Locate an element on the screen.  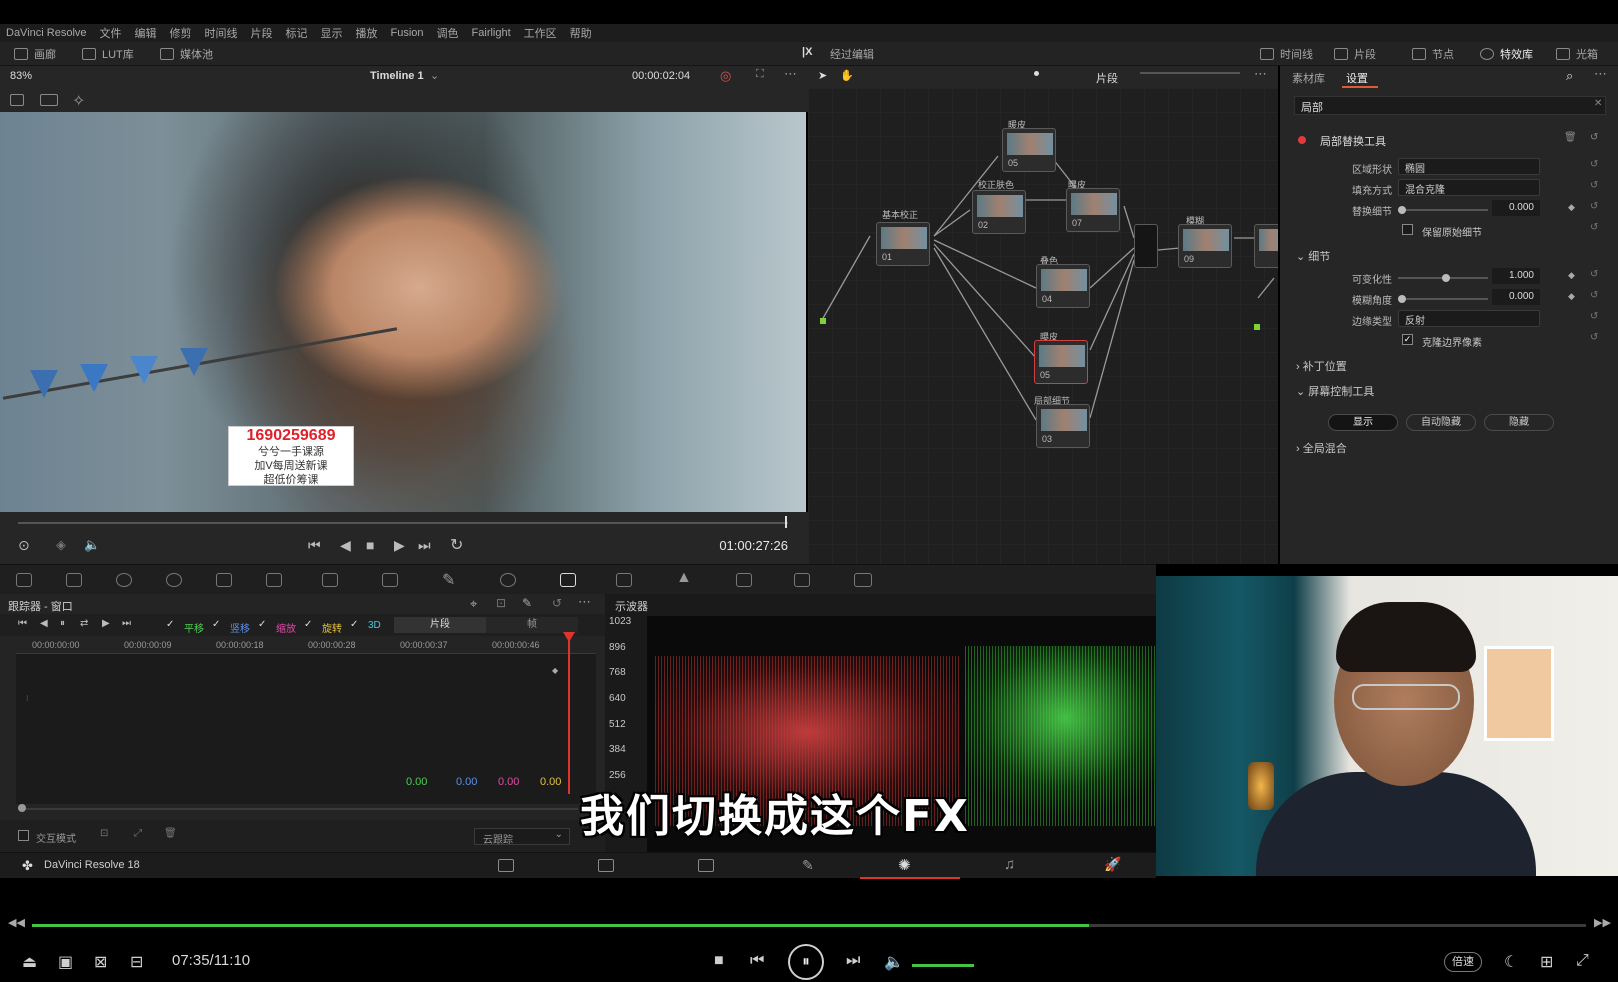
variability-value: 1.000 is located at coordinates (1516, 276).